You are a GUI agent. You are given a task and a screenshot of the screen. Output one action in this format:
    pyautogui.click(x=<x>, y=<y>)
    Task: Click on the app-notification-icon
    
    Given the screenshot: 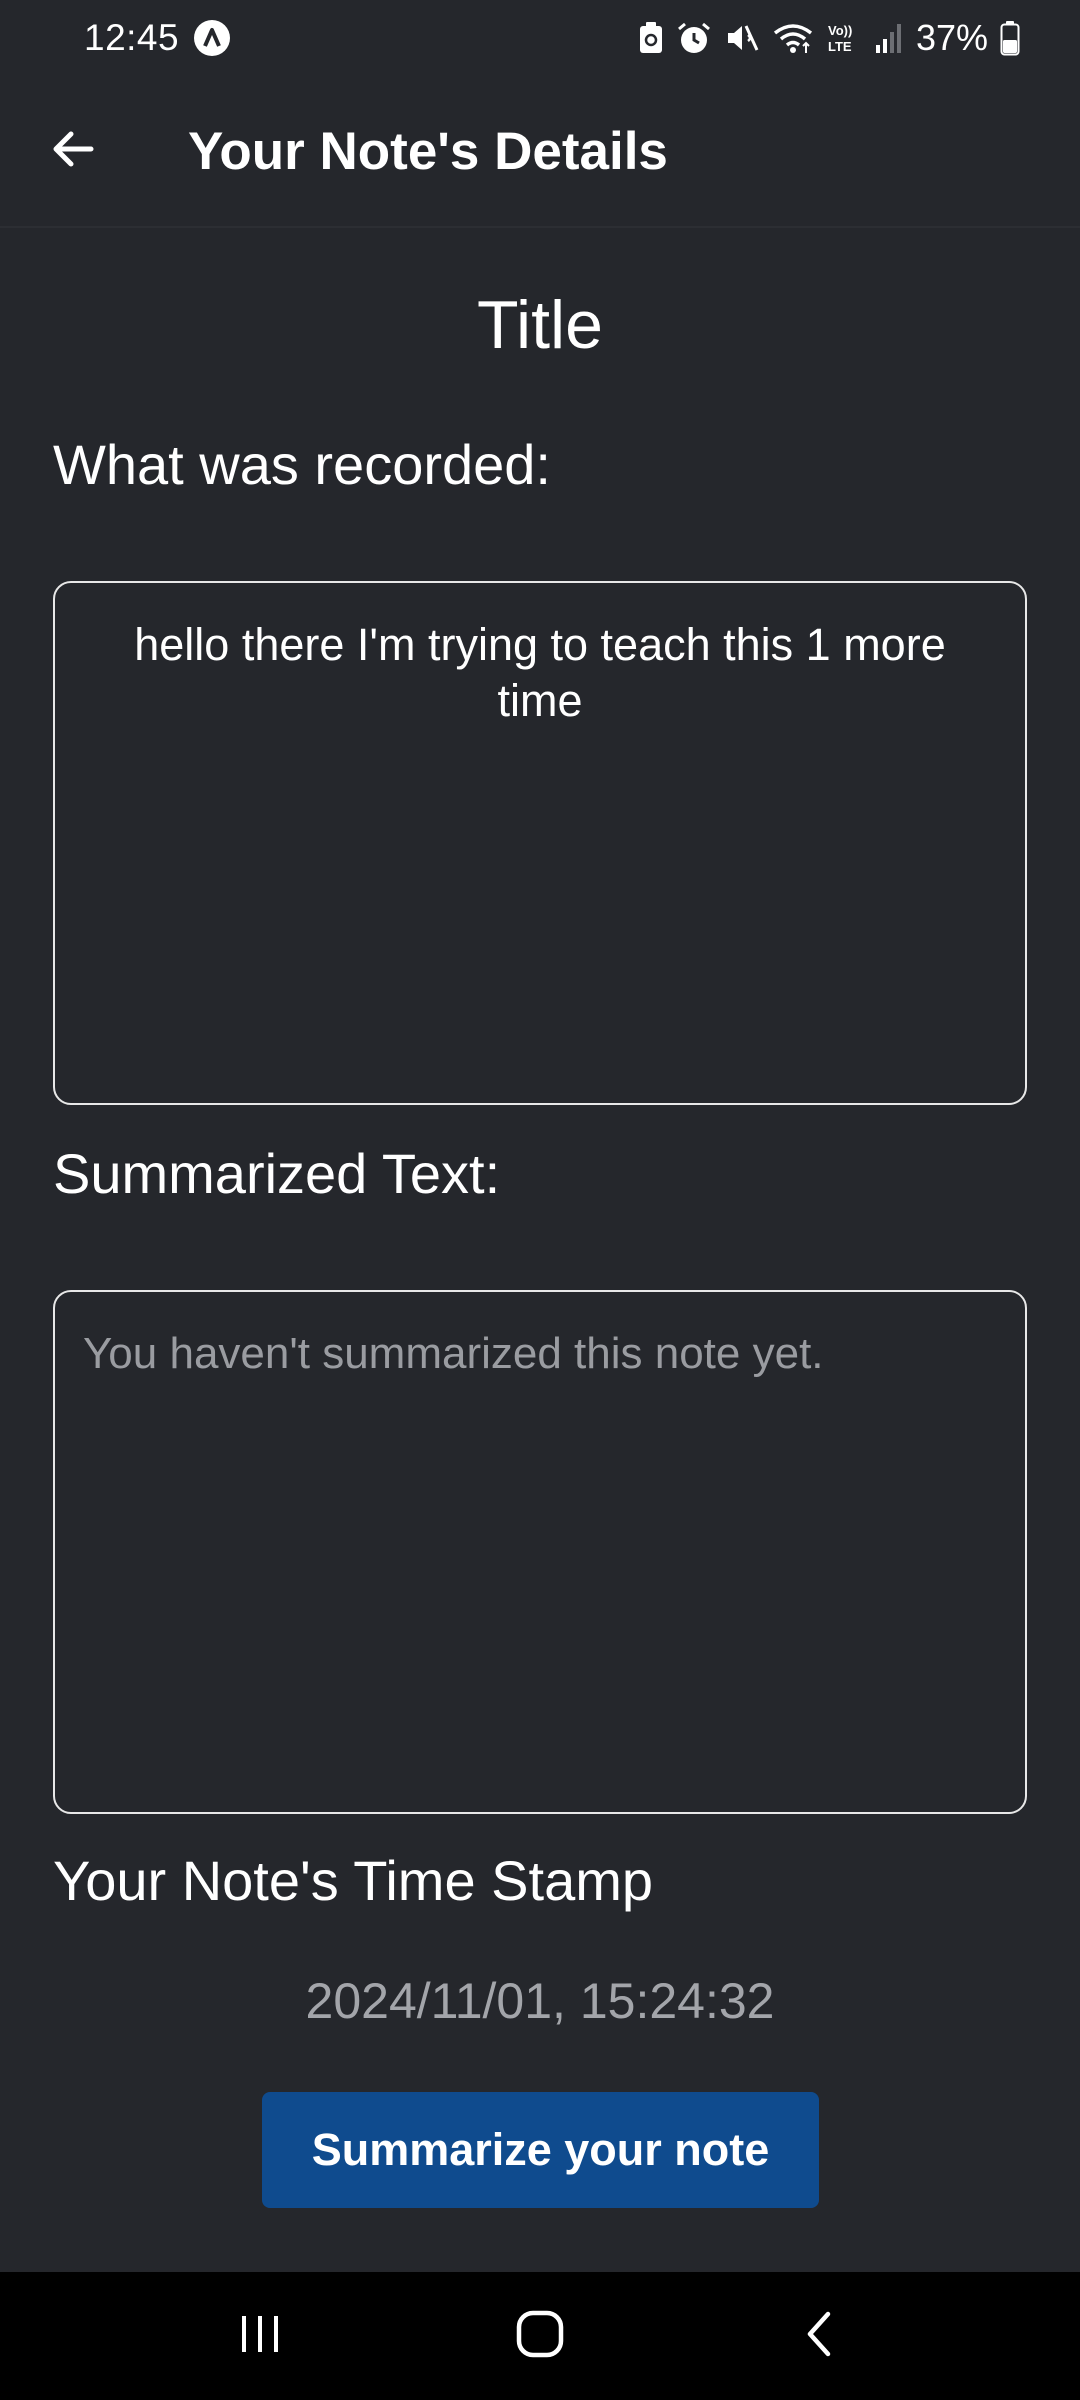 What is the action you would take?
    pyautogui.click(x=212, y=38)
    